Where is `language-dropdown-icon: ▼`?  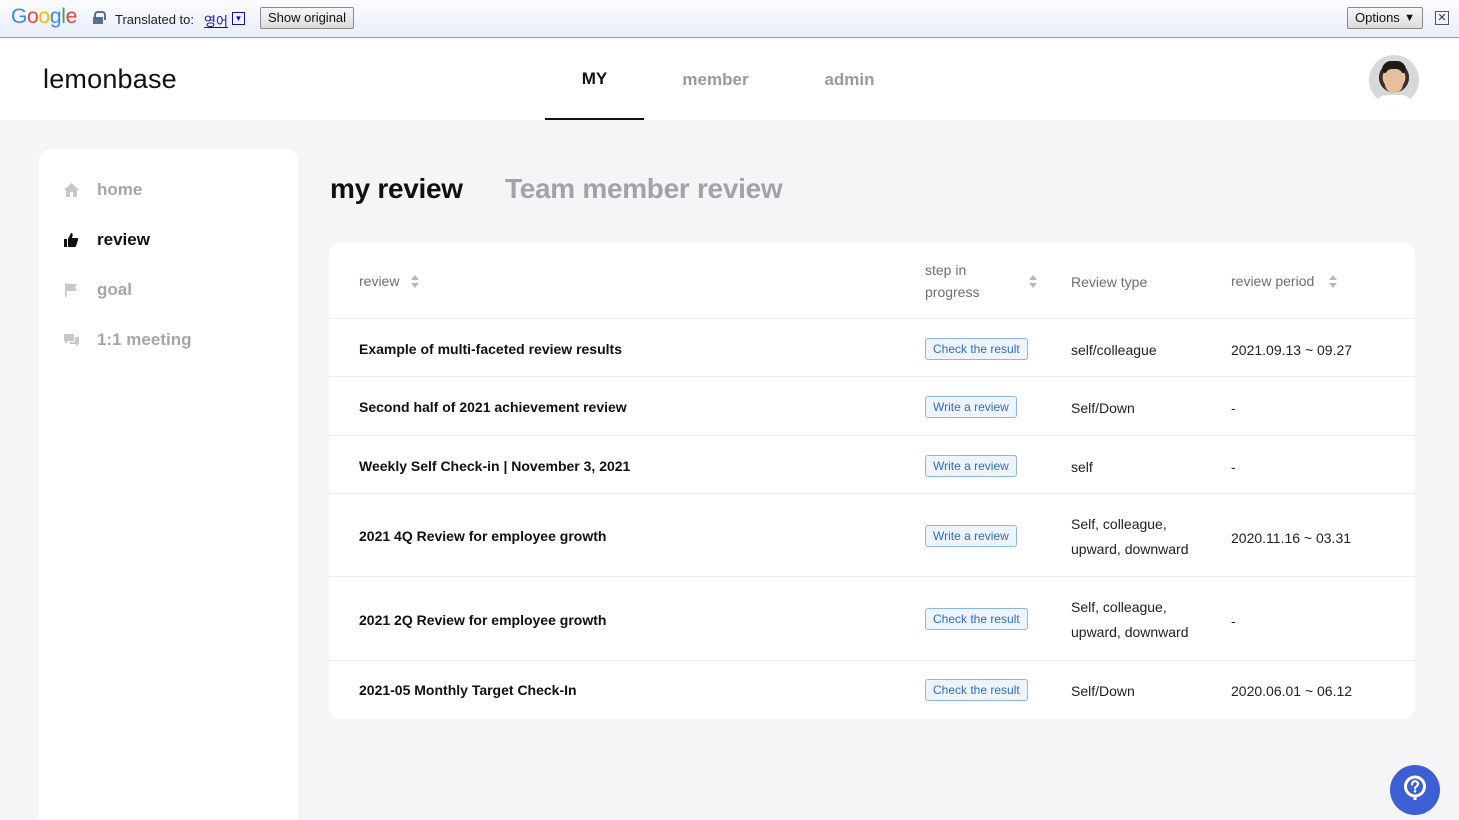
language-dropdown-icon: ▼ is located at coordinates (238, 18).